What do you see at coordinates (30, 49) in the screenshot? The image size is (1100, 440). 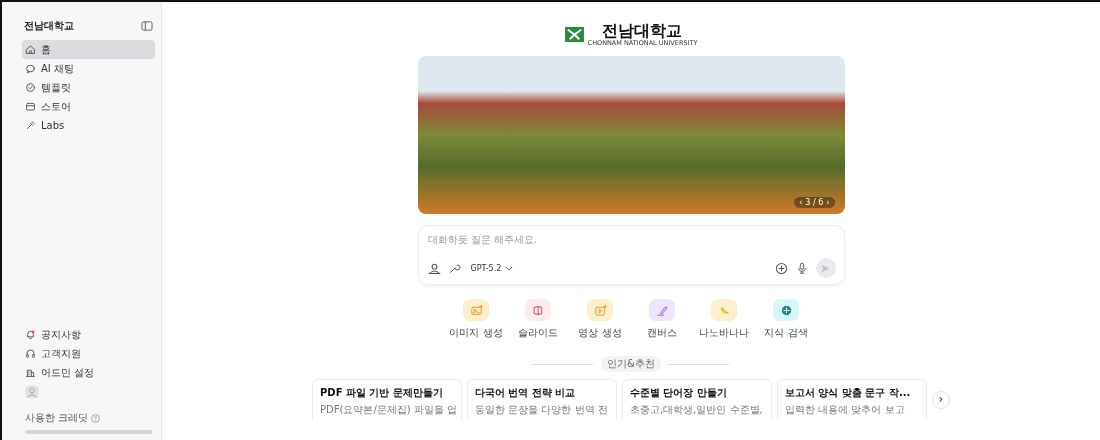 I see `home-icon` at bounding box center [30, 49].